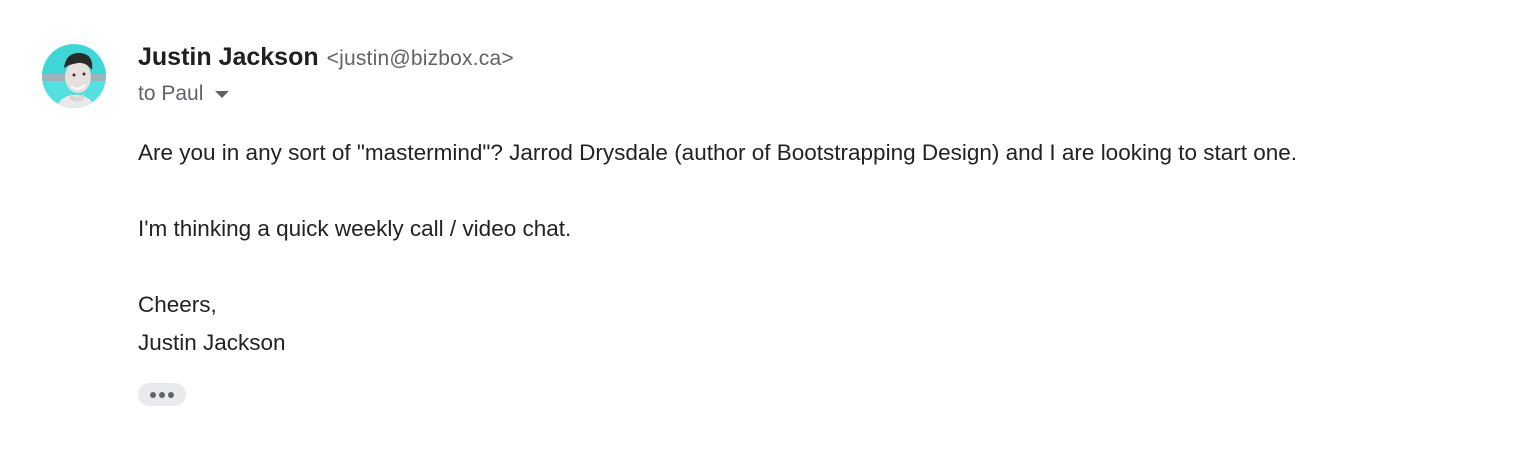 The height and width of the screenshot is (464, 1532). I want to click on signature: Justin Jackson, so click(212, 342).